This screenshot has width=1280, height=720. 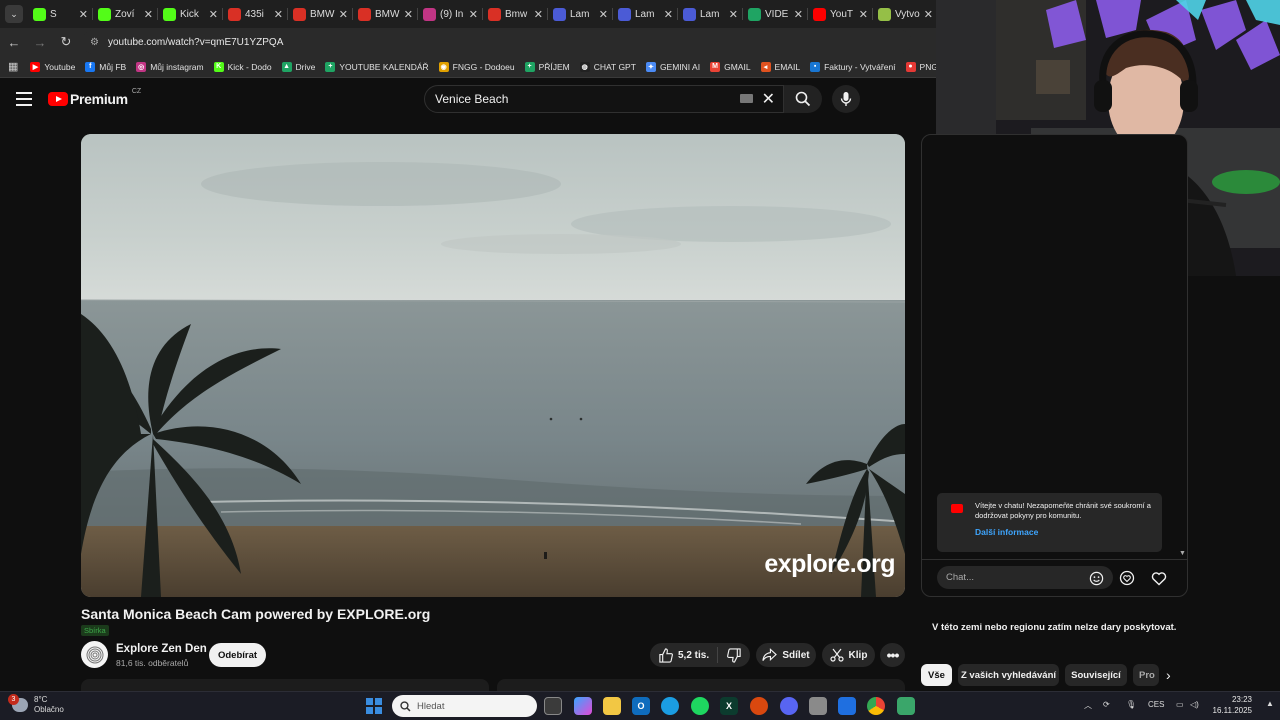 I want to click on bookmark-item: ◉ FNGG - Dodoeu, so click(x=476, y=66).